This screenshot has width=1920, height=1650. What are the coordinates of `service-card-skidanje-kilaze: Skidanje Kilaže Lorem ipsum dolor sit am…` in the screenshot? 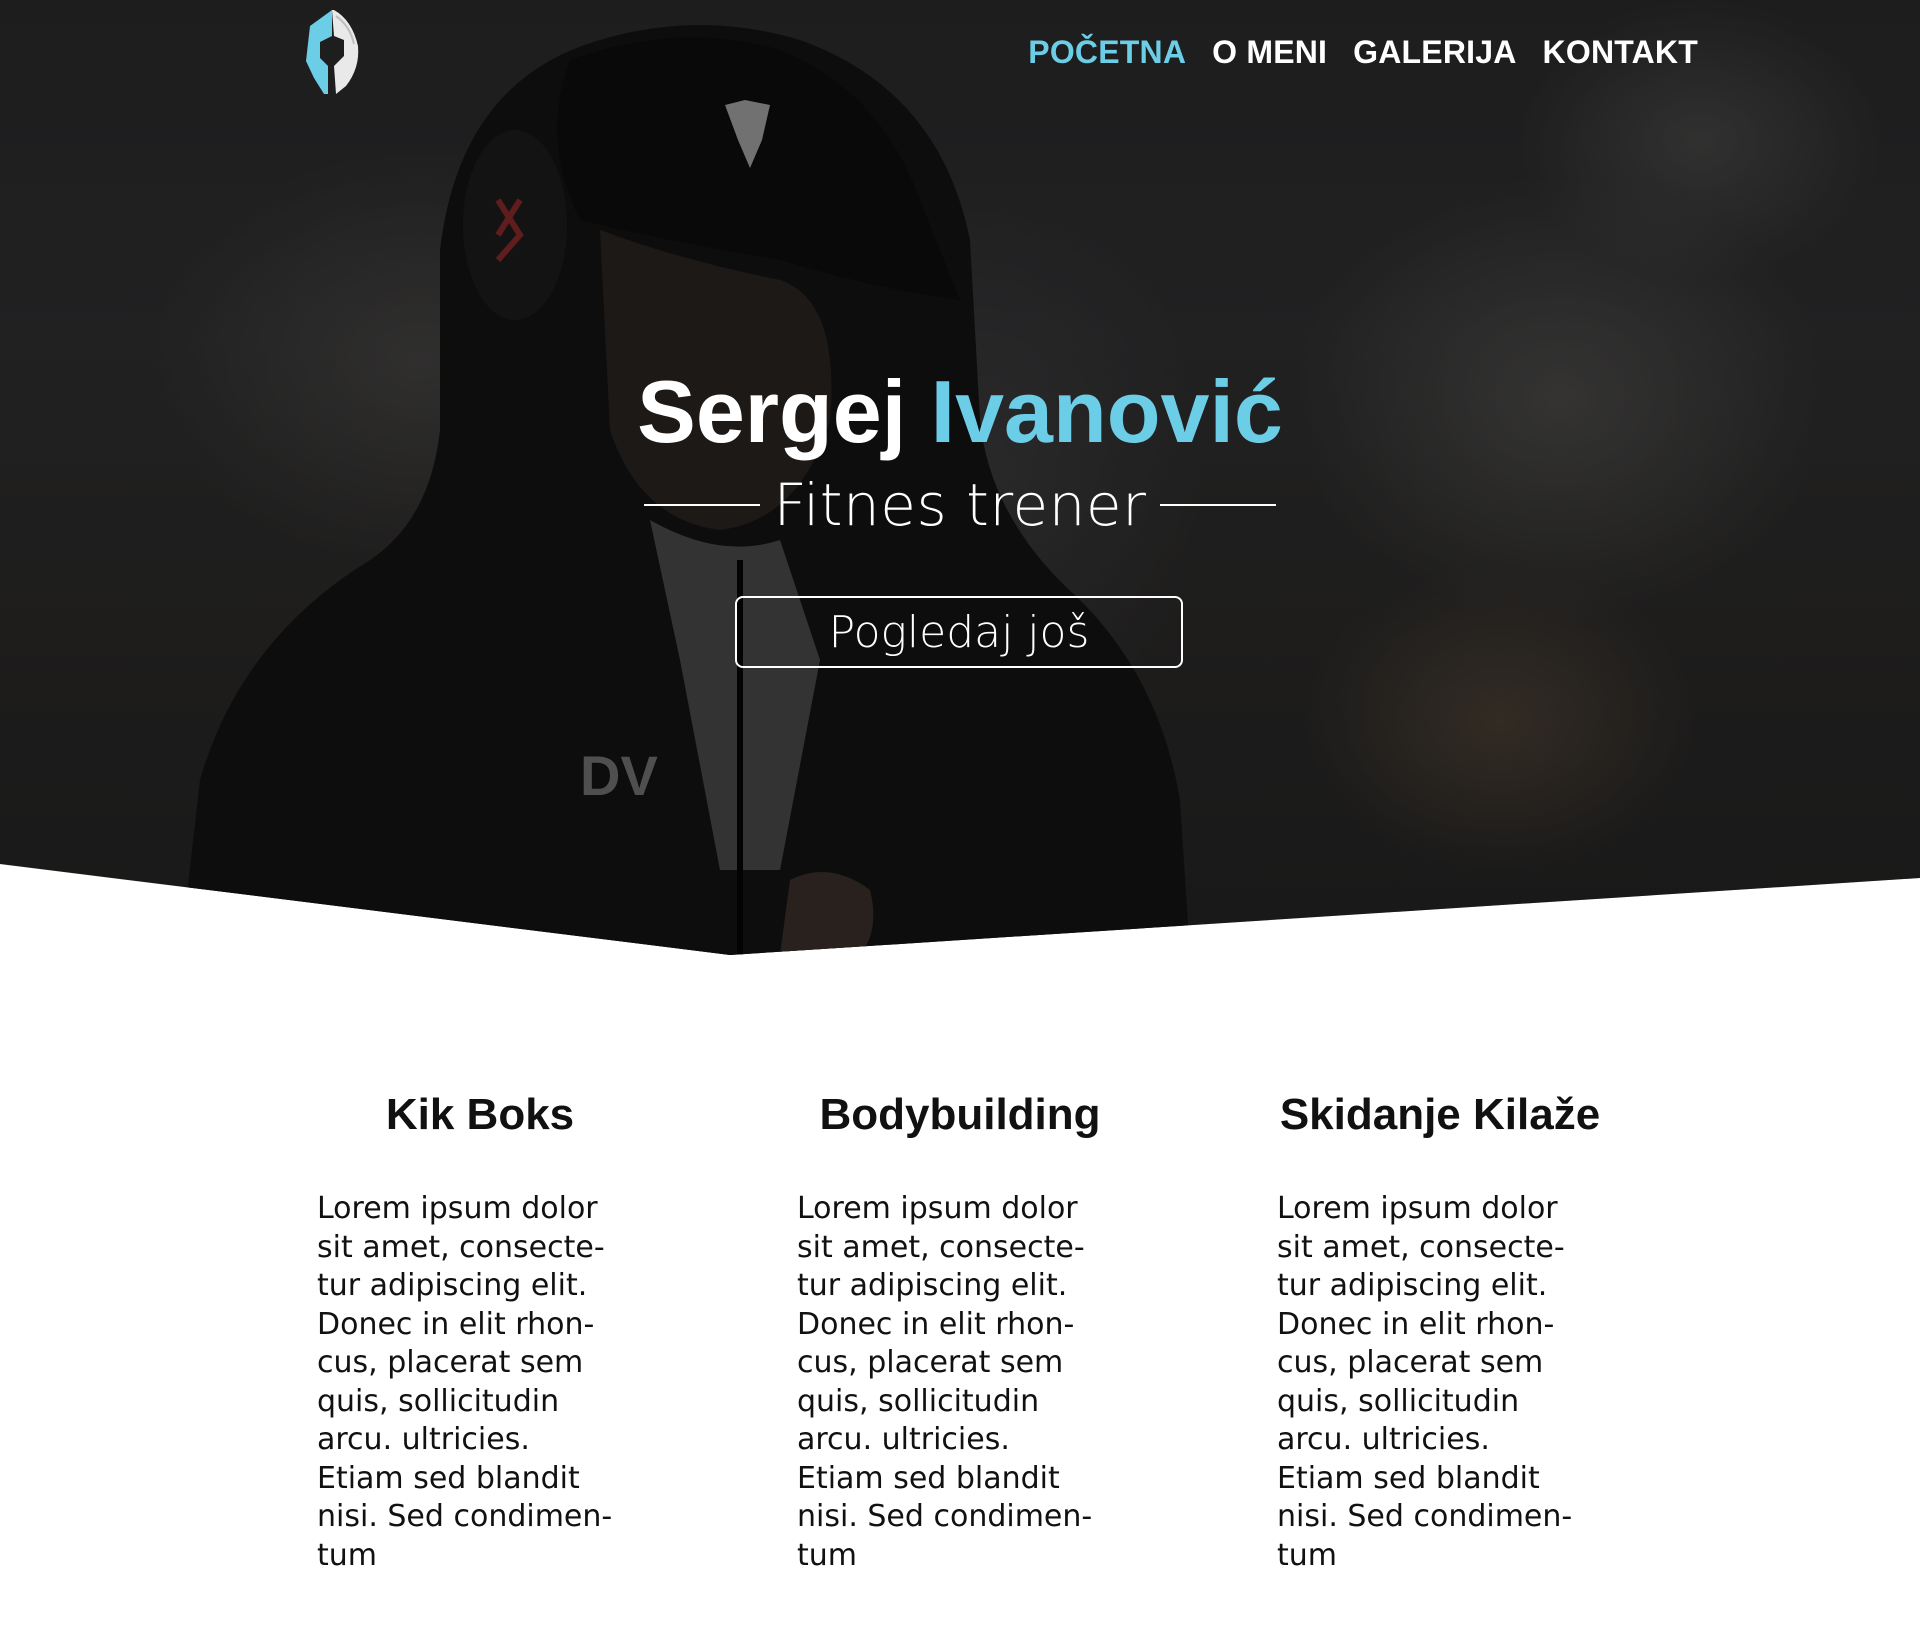 It's located at (1440, 1327).